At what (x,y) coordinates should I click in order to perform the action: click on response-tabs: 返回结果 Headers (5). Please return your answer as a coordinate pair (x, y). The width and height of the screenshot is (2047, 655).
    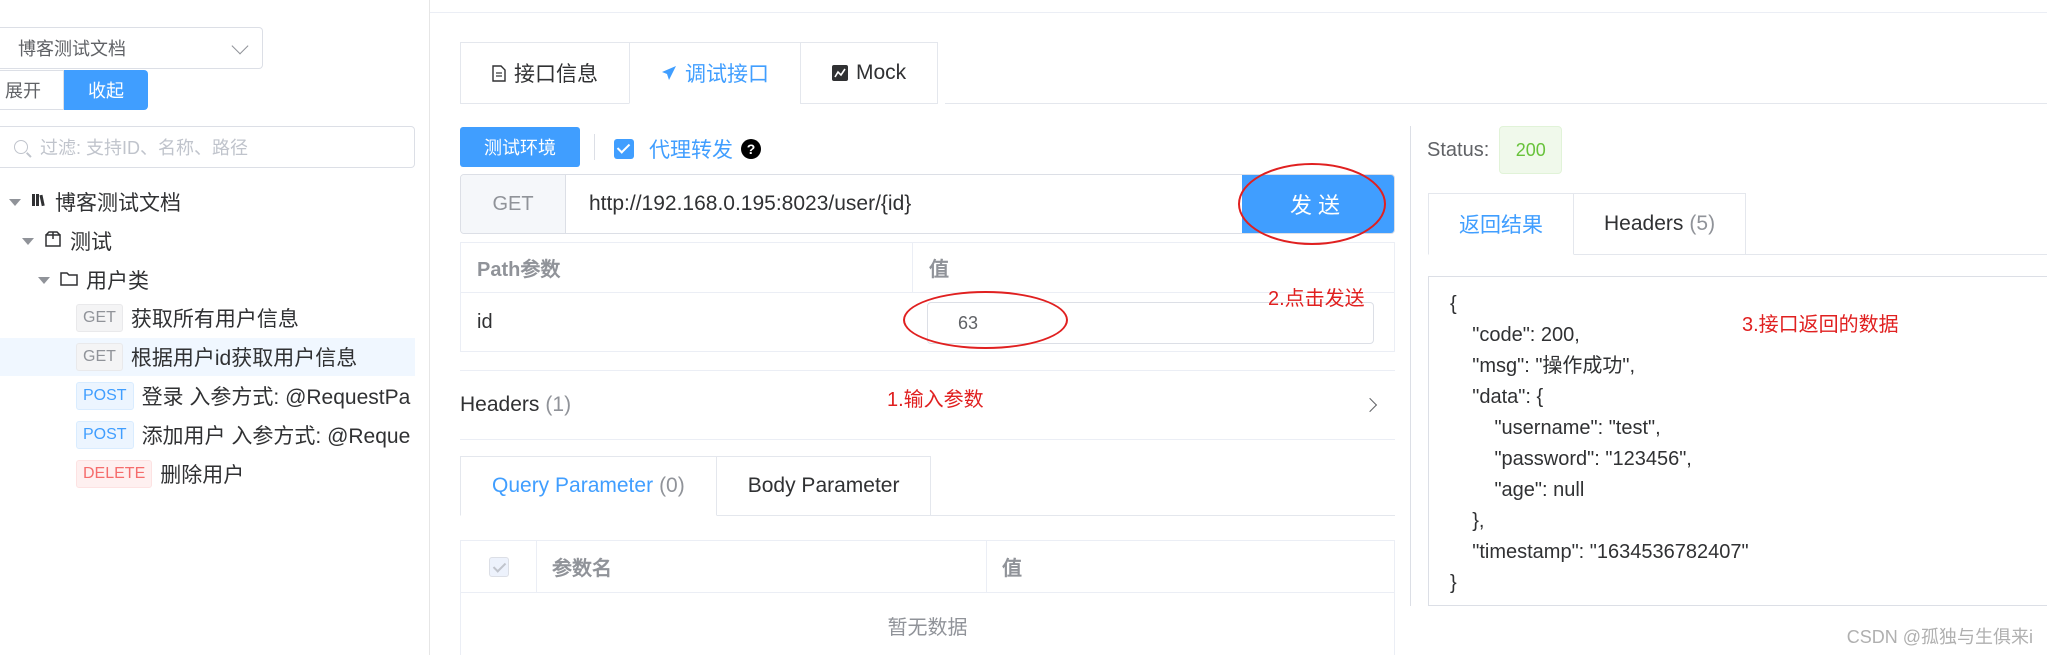
    Looking at the image, I should click on (1587, 224).